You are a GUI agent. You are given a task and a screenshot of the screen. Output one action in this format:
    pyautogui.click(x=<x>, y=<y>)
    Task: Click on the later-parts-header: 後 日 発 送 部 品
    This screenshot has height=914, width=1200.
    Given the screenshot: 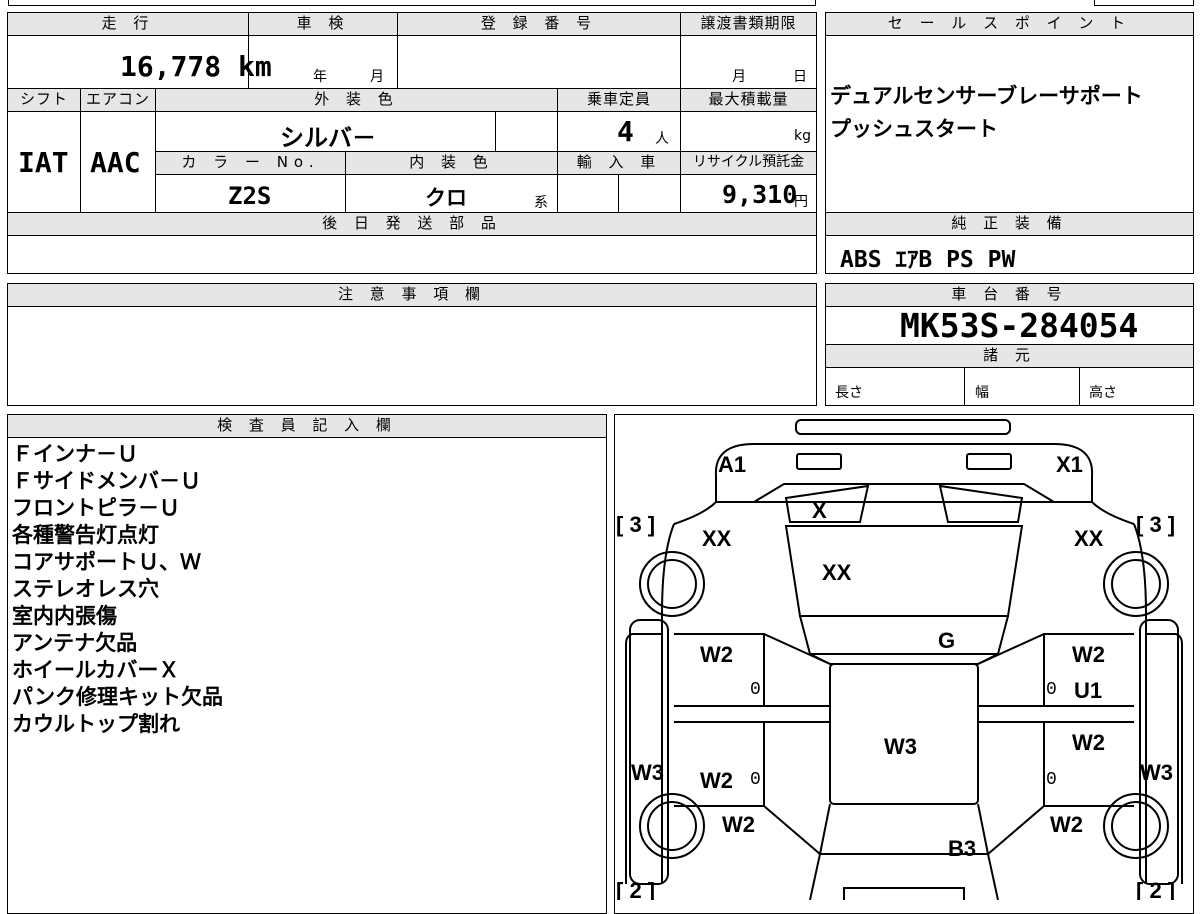 What is the action you would take?
    pyautogui.click(x=412, y=224)
    